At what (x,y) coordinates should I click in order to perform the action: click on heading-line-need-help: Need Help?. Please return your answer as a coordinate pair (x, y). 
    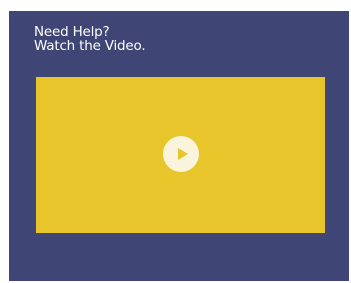
    Looking at the image, I should click on (72, 32).